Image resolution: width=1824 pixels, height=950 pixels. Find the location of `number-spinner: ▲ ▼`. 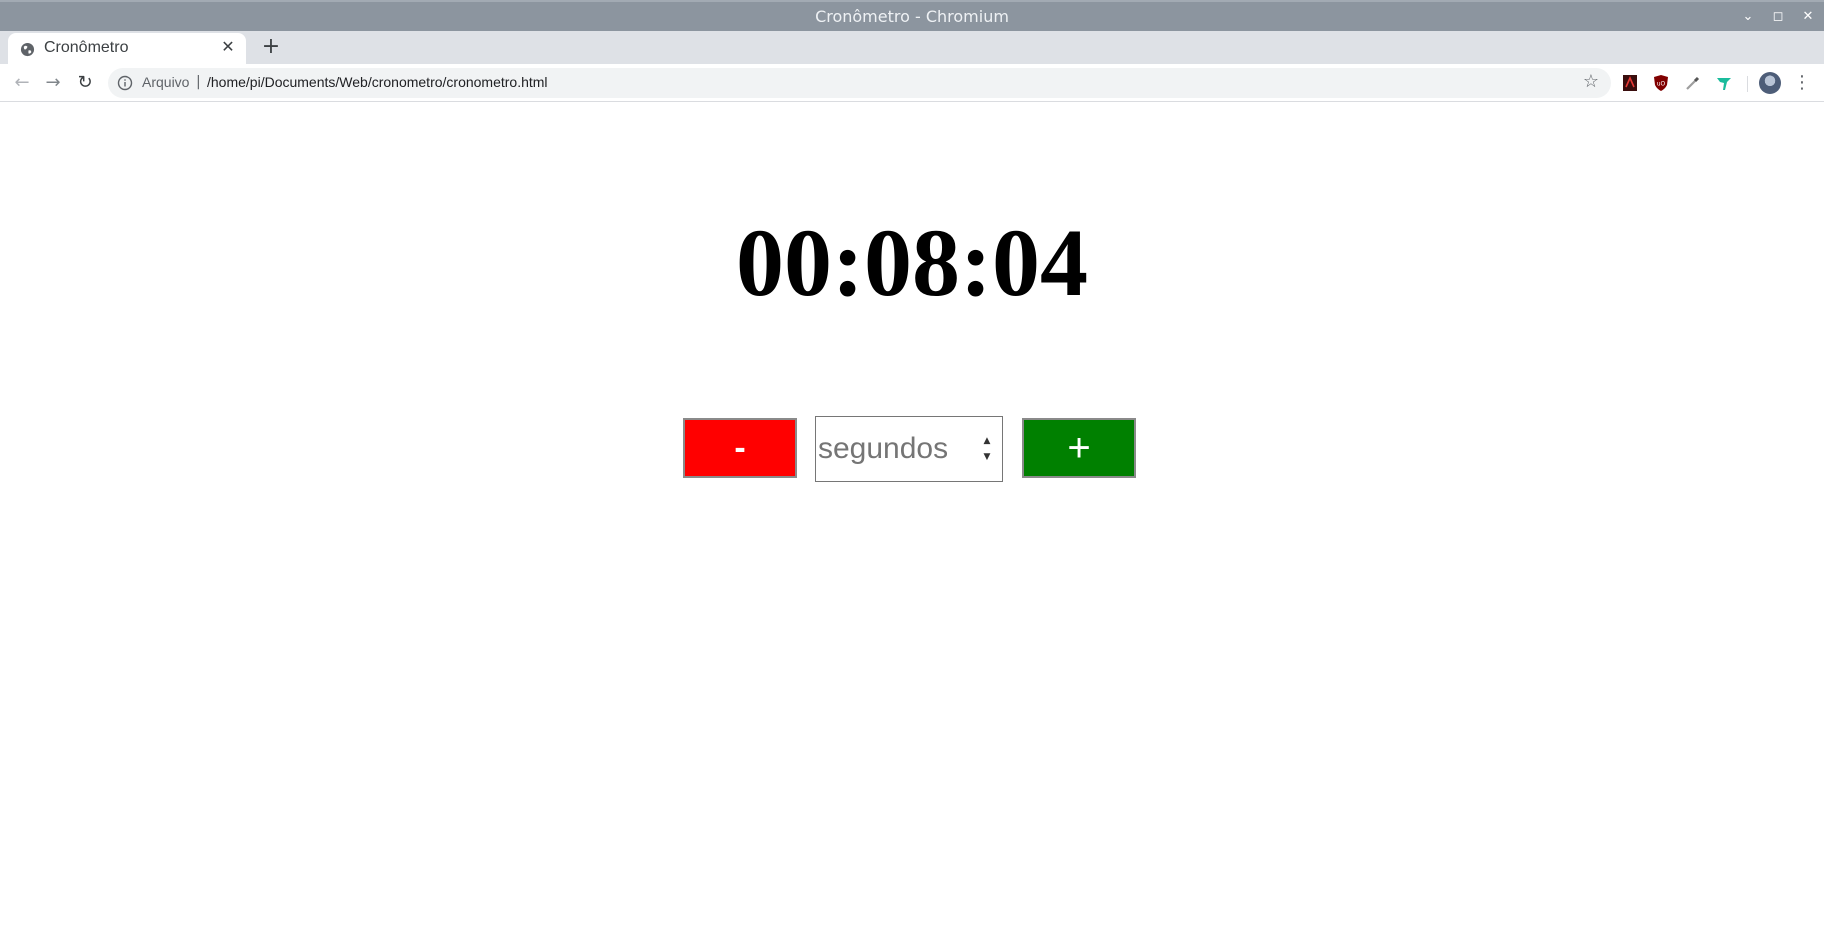

number-spinner: ▲ ▼ is located at coordinates (987, 450).